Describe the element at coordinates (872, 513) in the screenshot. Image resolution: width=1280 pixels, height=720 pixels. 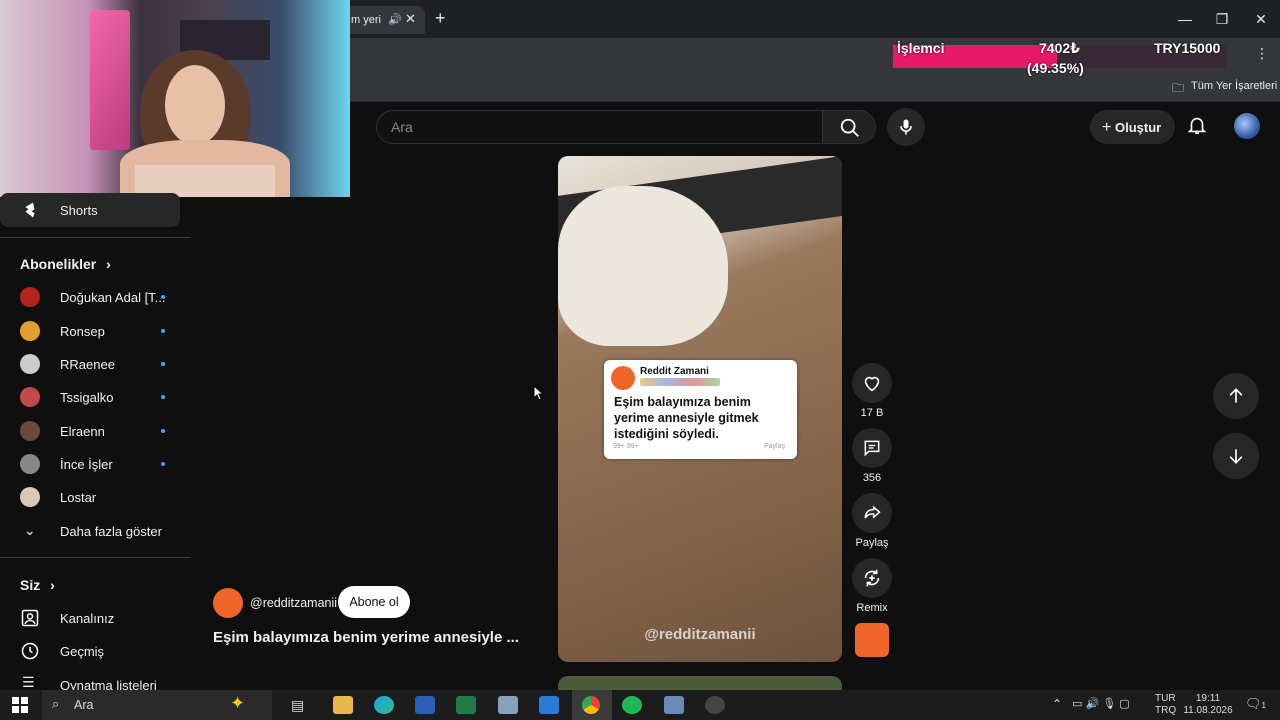
I see `share-button` at that location.